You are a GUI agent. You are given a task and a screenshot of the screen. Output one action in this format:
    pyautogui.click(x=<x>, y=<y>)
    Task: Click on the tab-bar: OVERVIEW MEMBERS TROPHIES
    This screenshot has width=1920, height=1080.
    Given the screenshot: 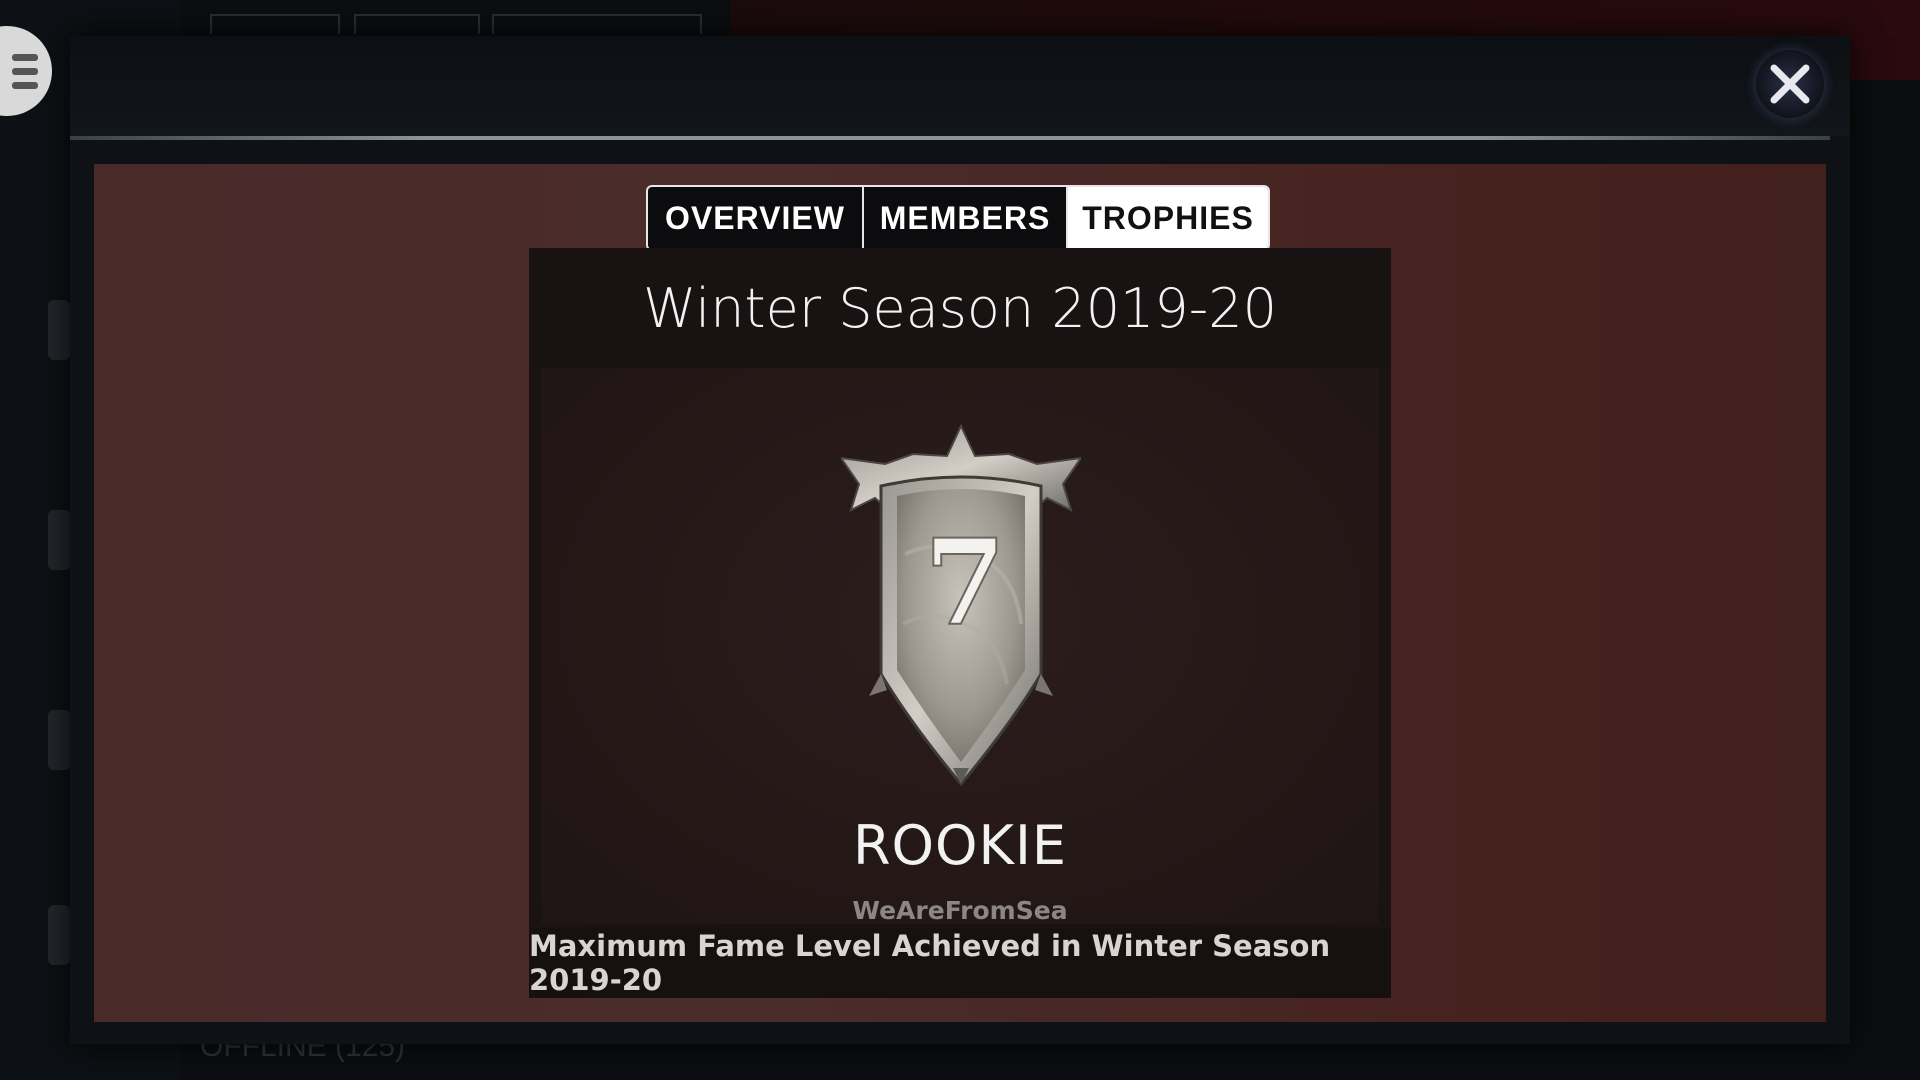 What is the action you would take?
    pyautogui.click(x=958, y=218)
    